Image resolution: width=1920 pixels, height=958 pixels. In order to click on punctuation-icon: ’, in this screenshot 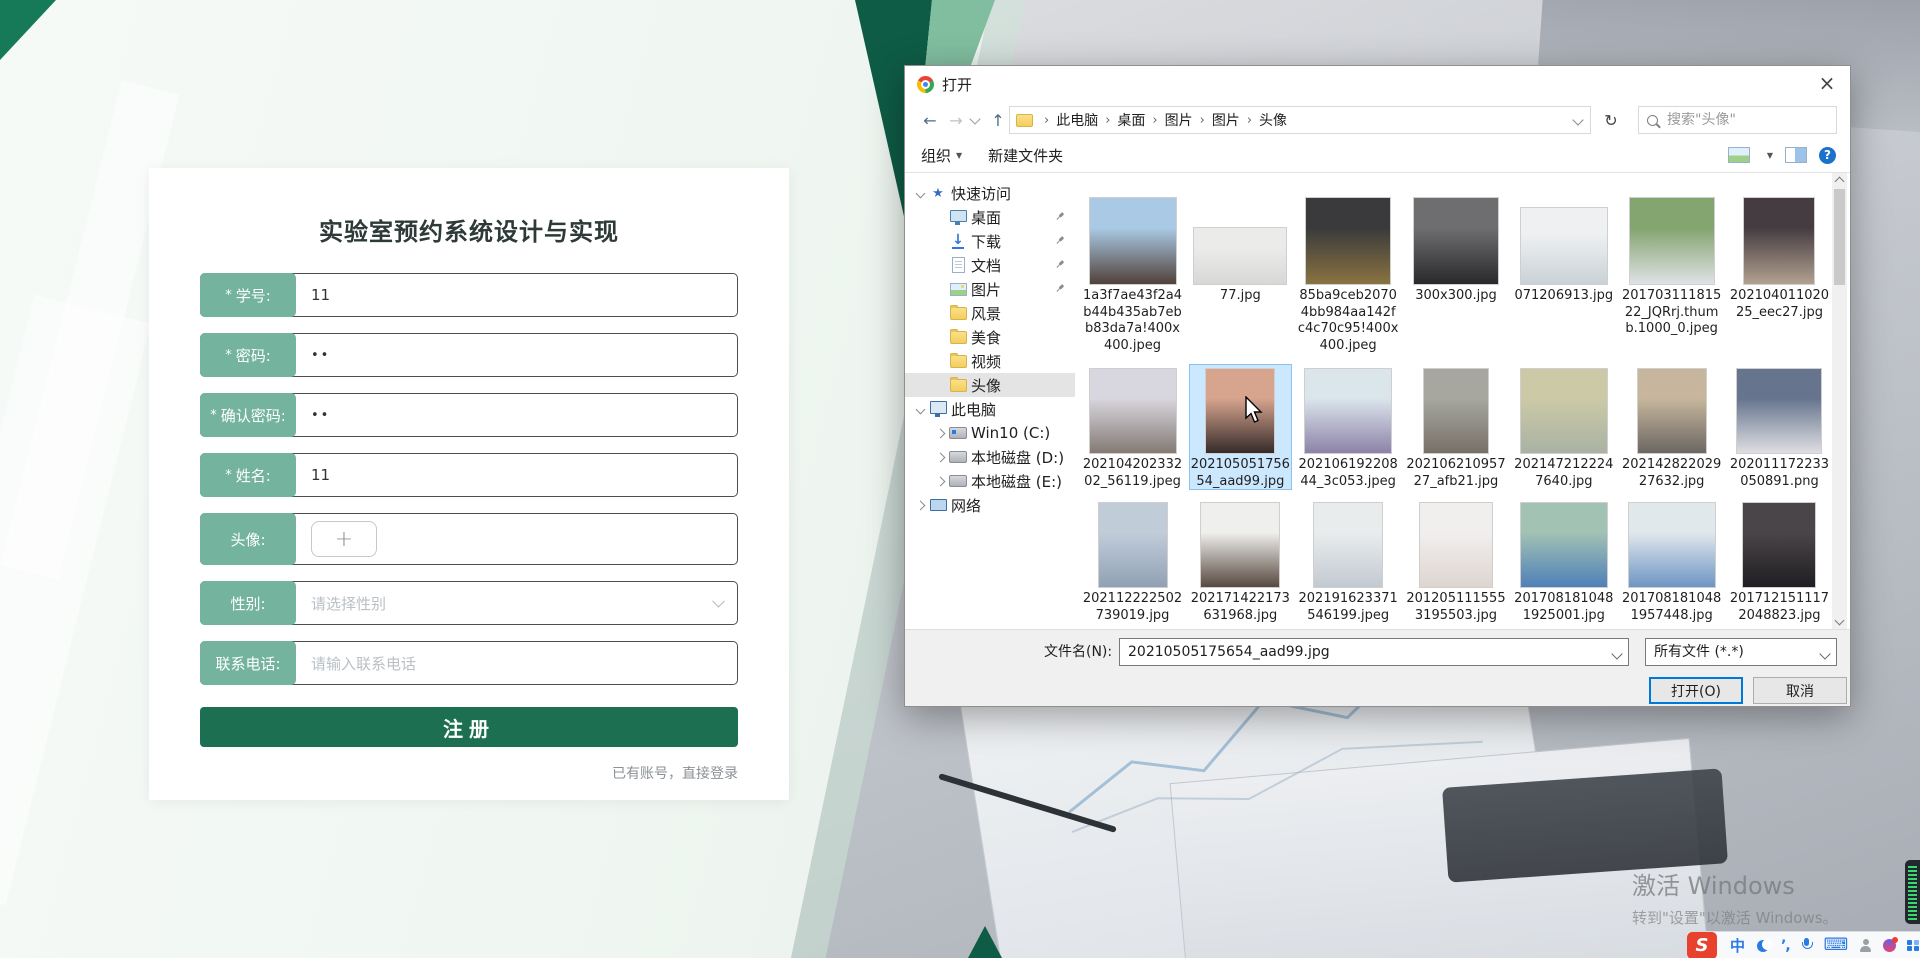, I will do `click(1786, 946)`.